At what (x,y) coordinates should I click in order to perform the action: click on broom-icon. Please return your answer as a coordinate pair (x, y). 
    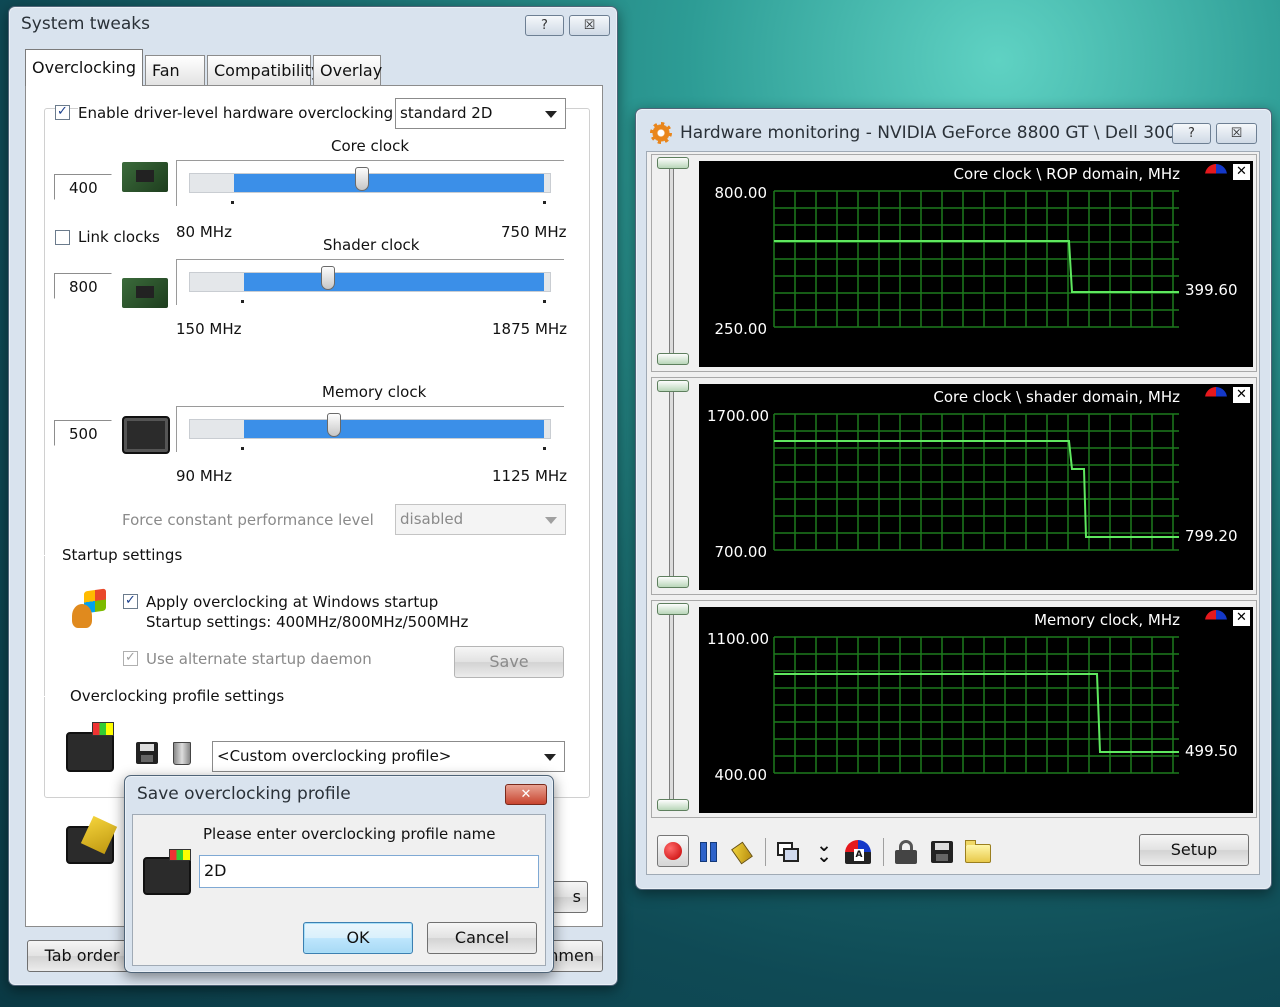
    Looking at the image, I should click on (742, 853).